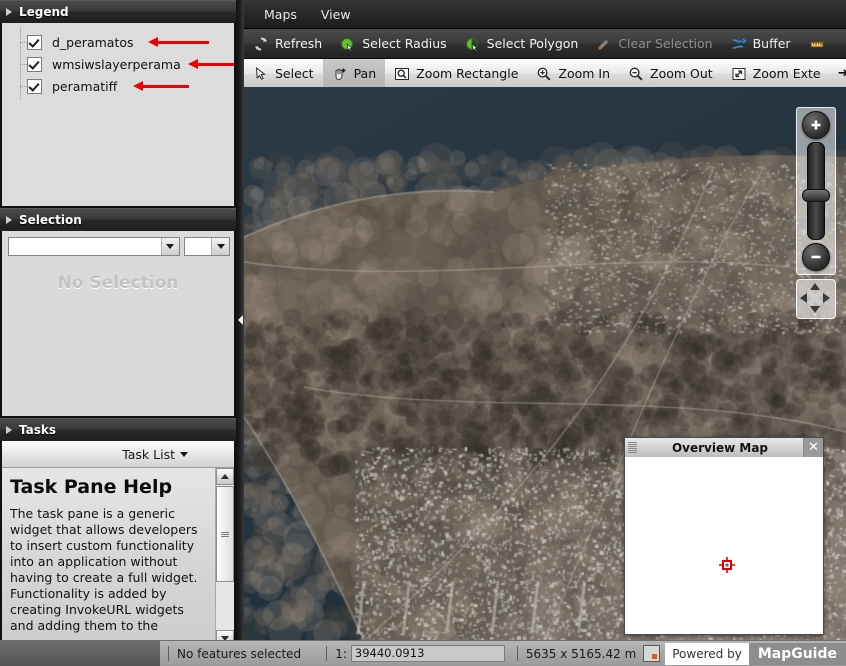 Image resolution: width=846 pixels, height=666 pixels. I want to click on legend-layer-row: peramatiff, so click(118, 86).